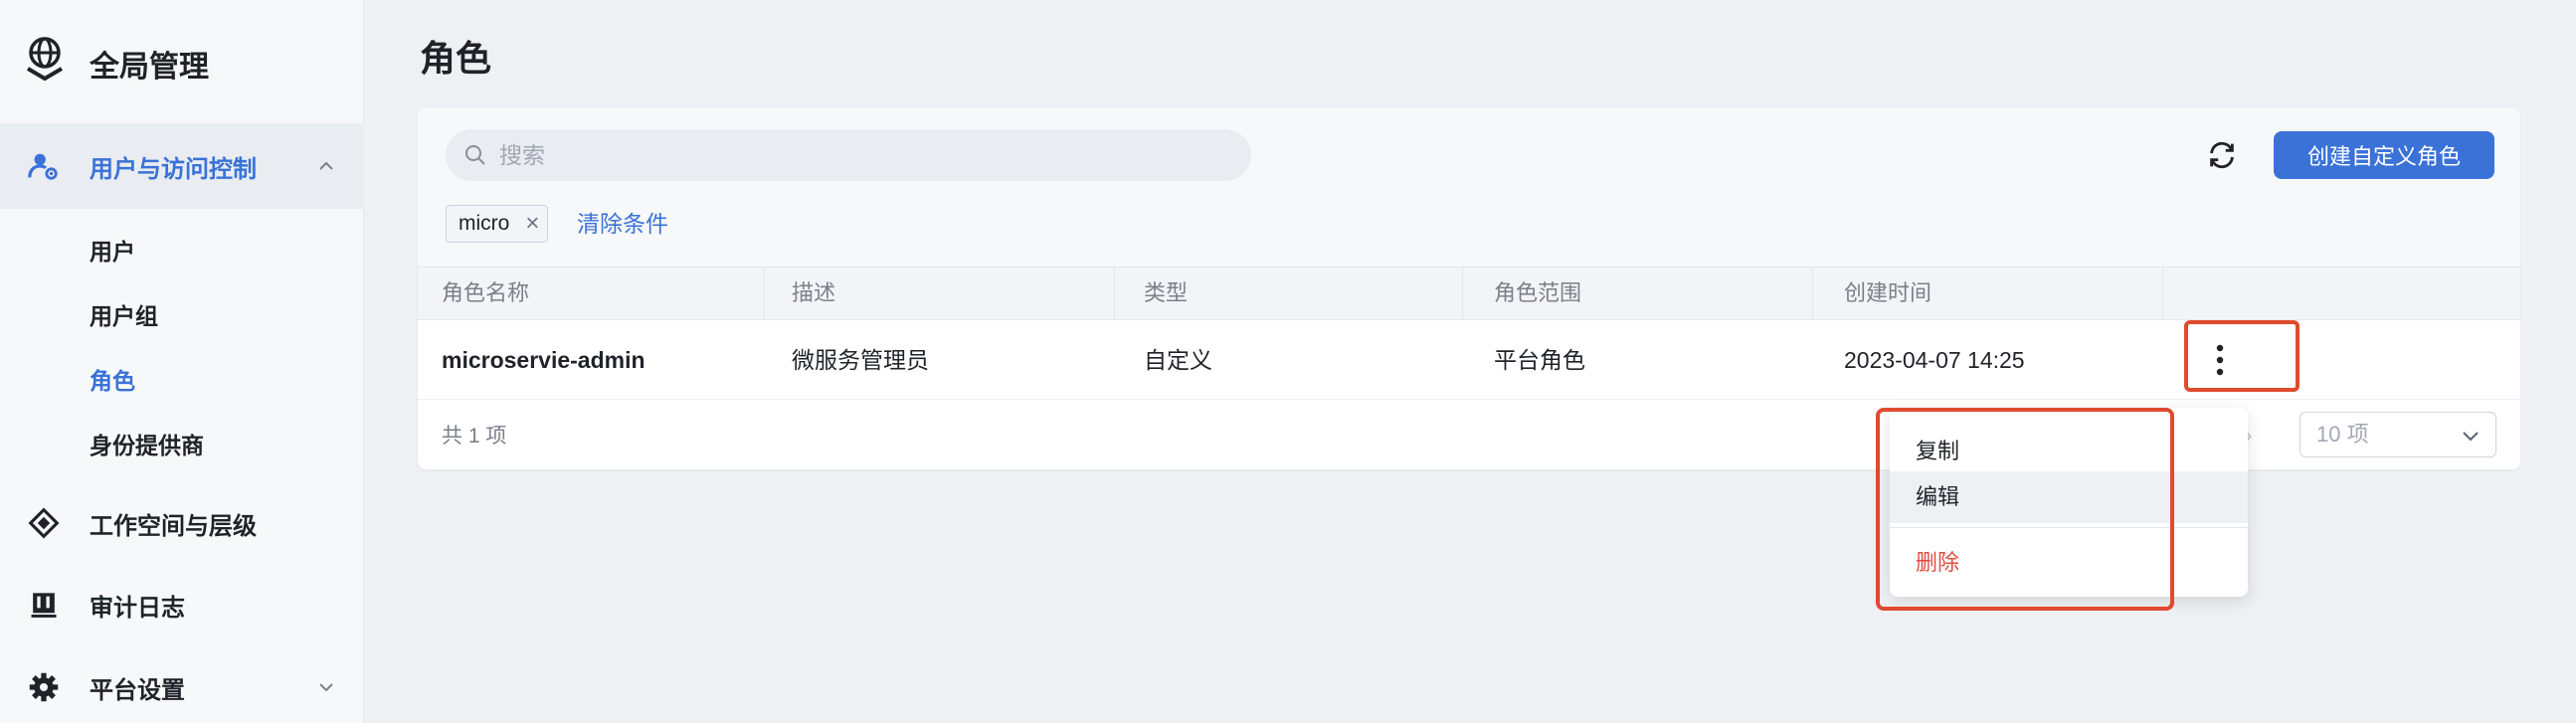  Describe the element at coordinates (137, 690) in the screenshot. I see `sidebar-item-label: 平台设置` at that location.